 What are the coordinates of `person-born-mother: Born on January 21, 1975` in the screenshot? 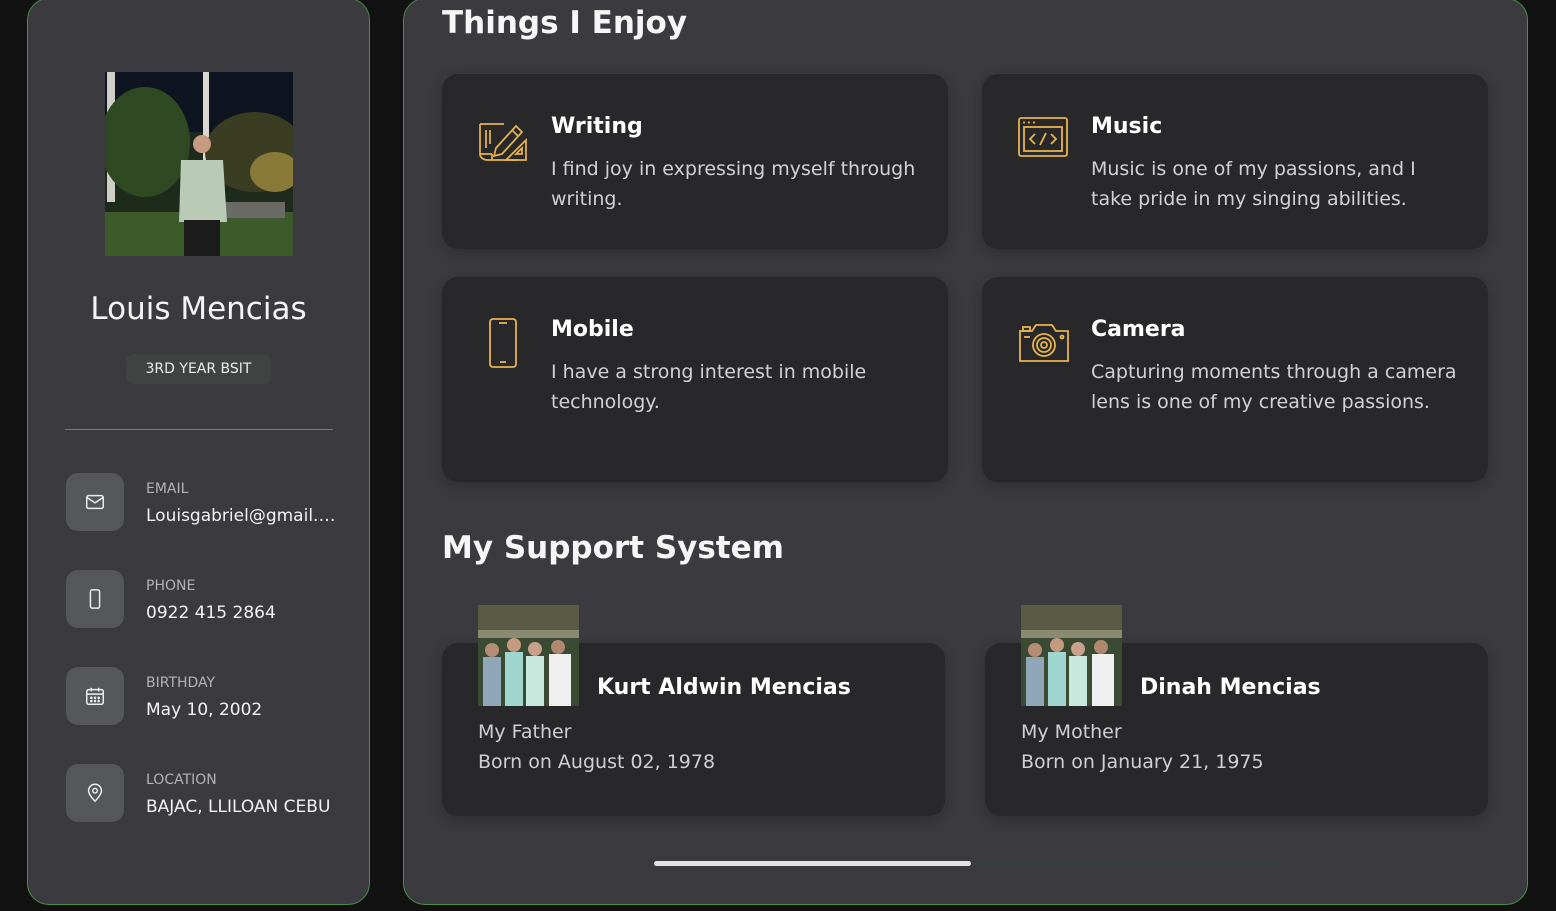 It's located at (1142, 762).